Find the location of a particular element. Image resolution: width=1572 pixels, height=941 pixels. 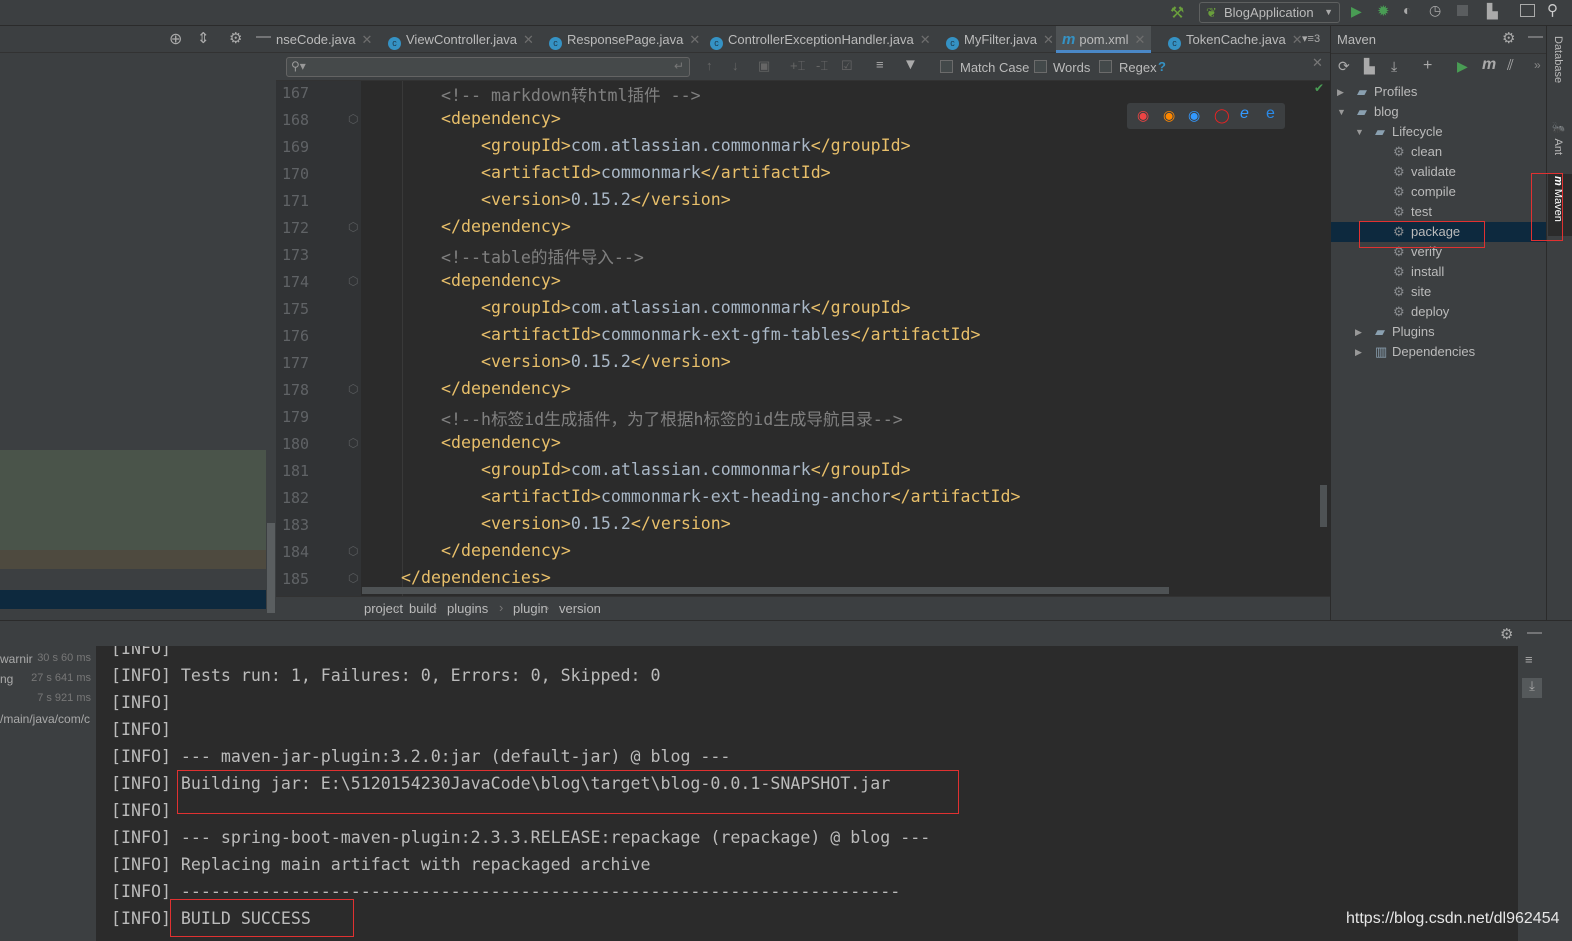

search-icon: ⚲ is located at coordinates (1552, 10).